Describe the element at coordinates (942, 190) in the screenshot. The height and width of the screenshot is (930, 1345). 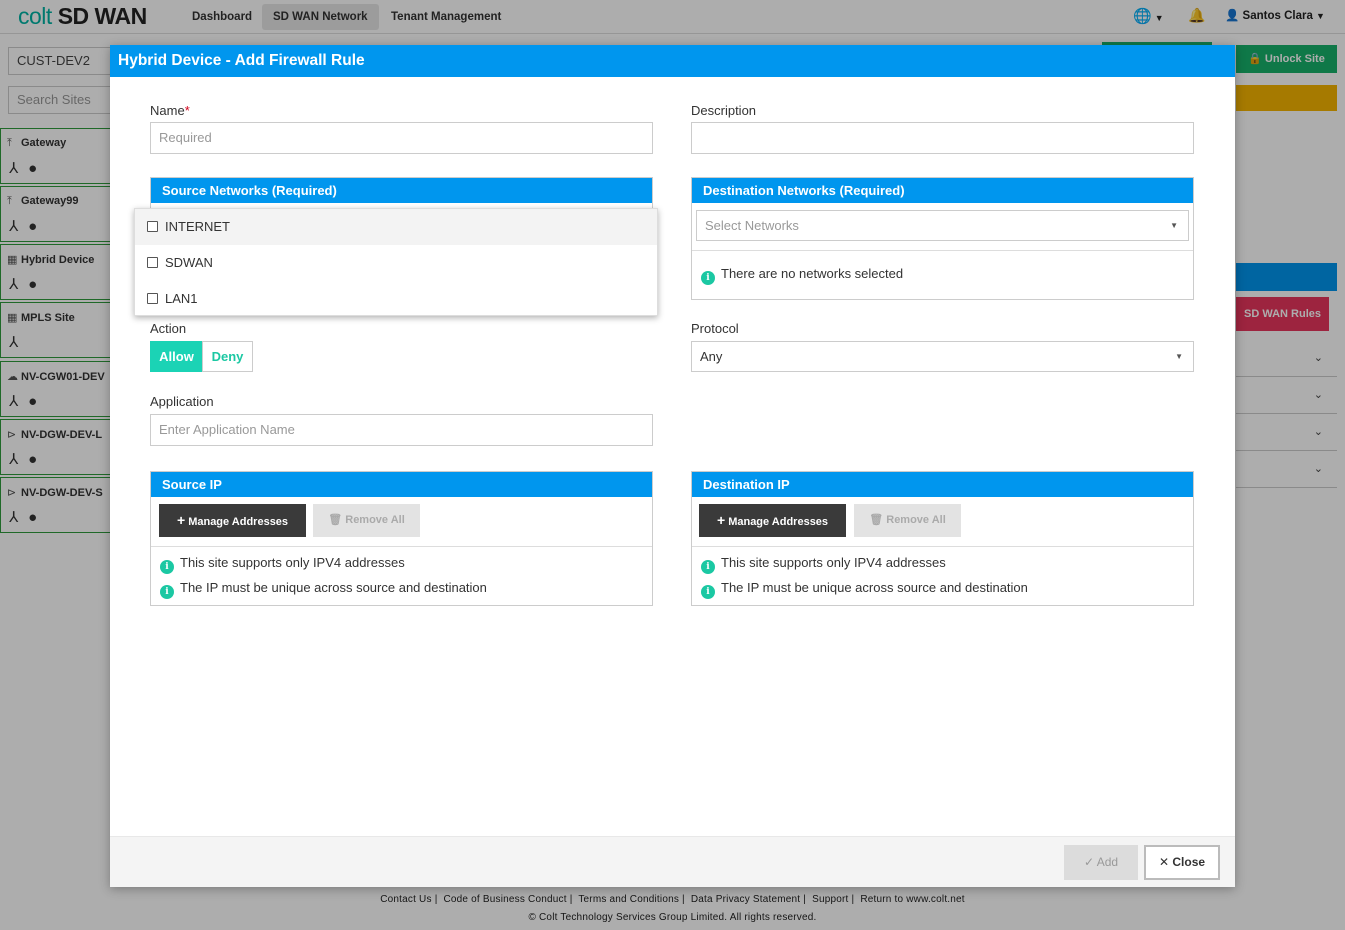
I see `destination-networks-title: Destination Networks (Required)` at that location.